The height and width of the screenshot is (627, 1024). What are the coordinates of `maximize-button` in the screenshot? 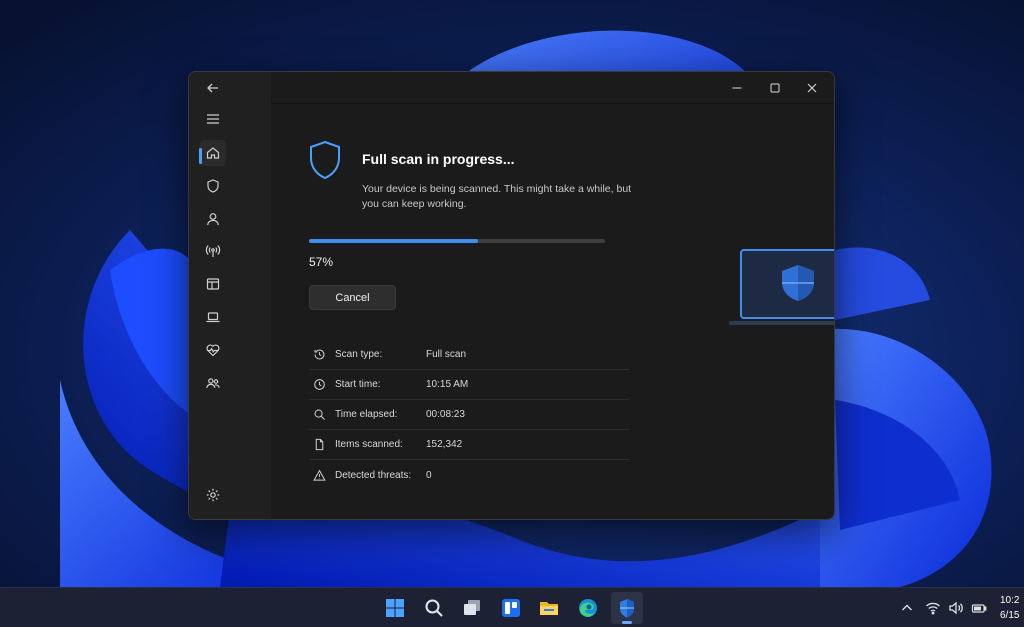 It's located at (775, 88).